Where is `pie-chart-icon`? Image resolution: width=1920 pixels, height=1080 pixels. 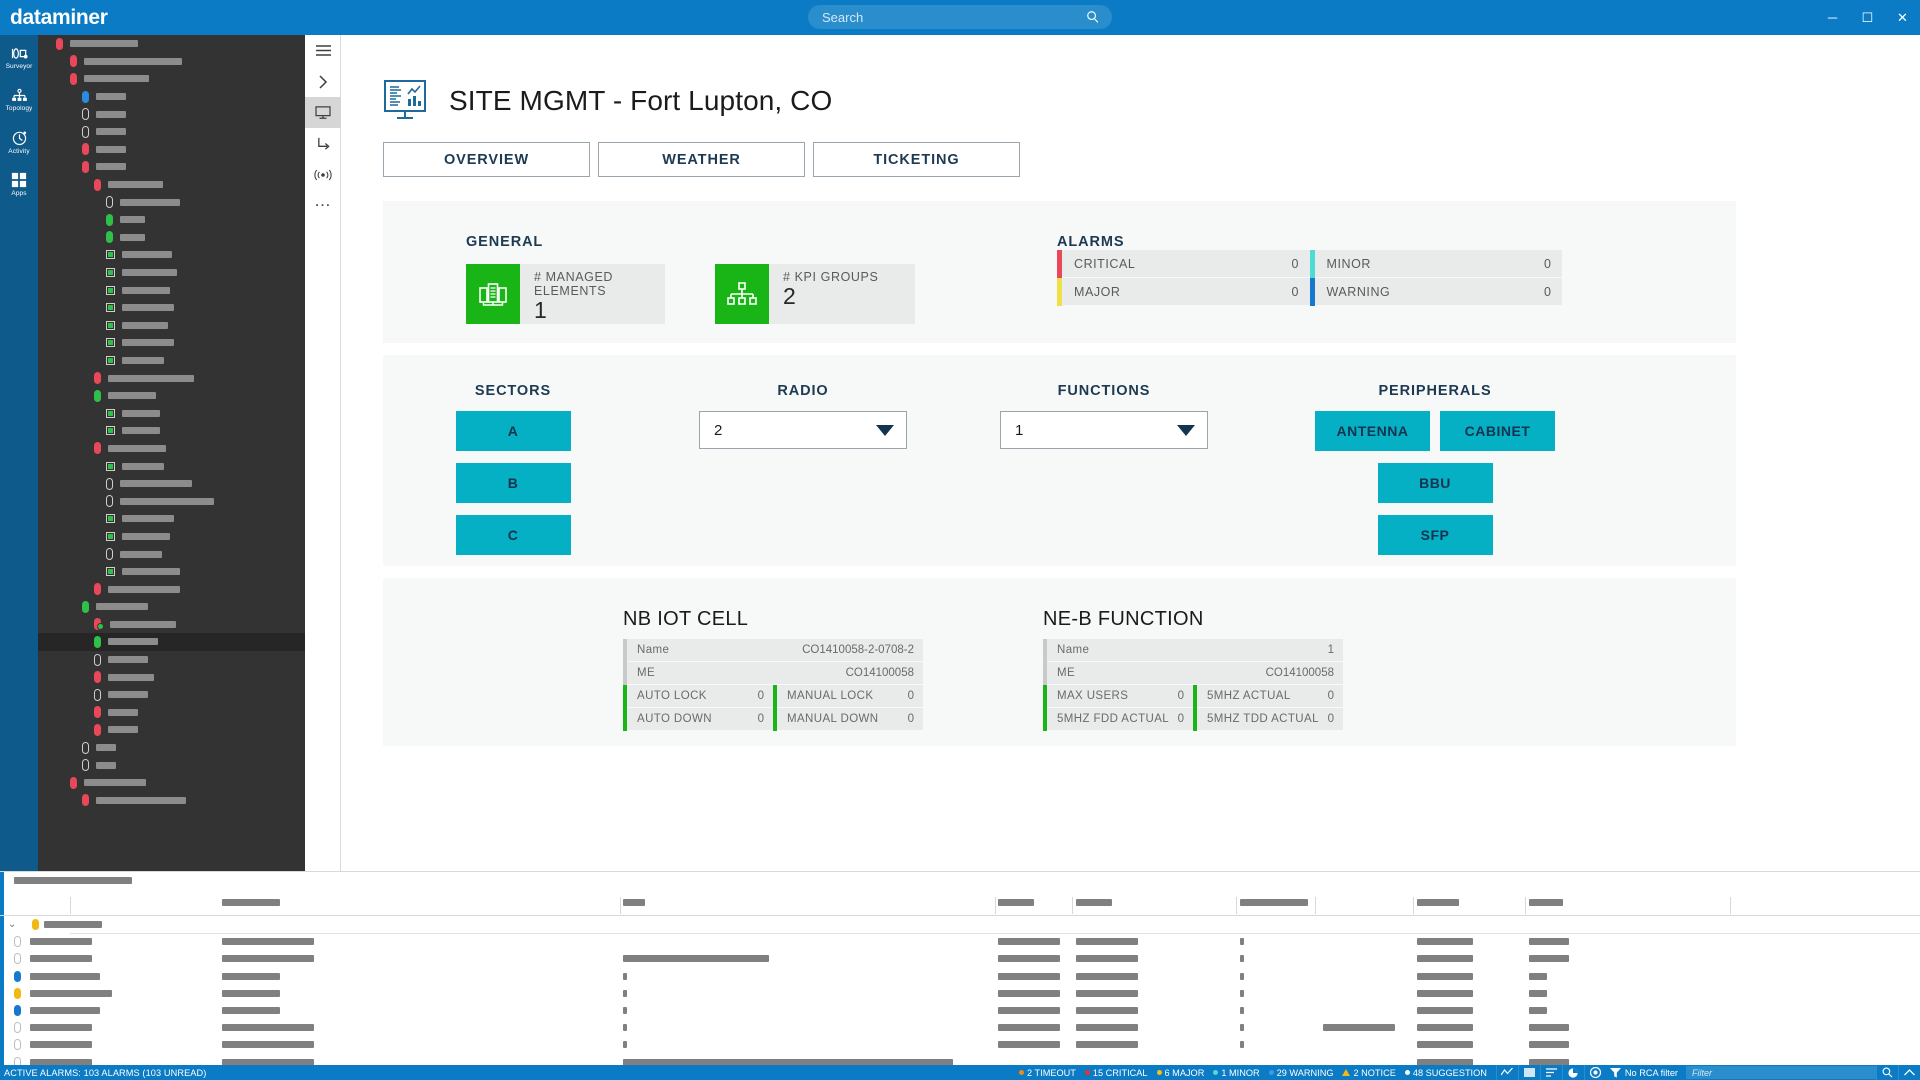
pie-chart-icon is located at coordinates (1572, 1072).